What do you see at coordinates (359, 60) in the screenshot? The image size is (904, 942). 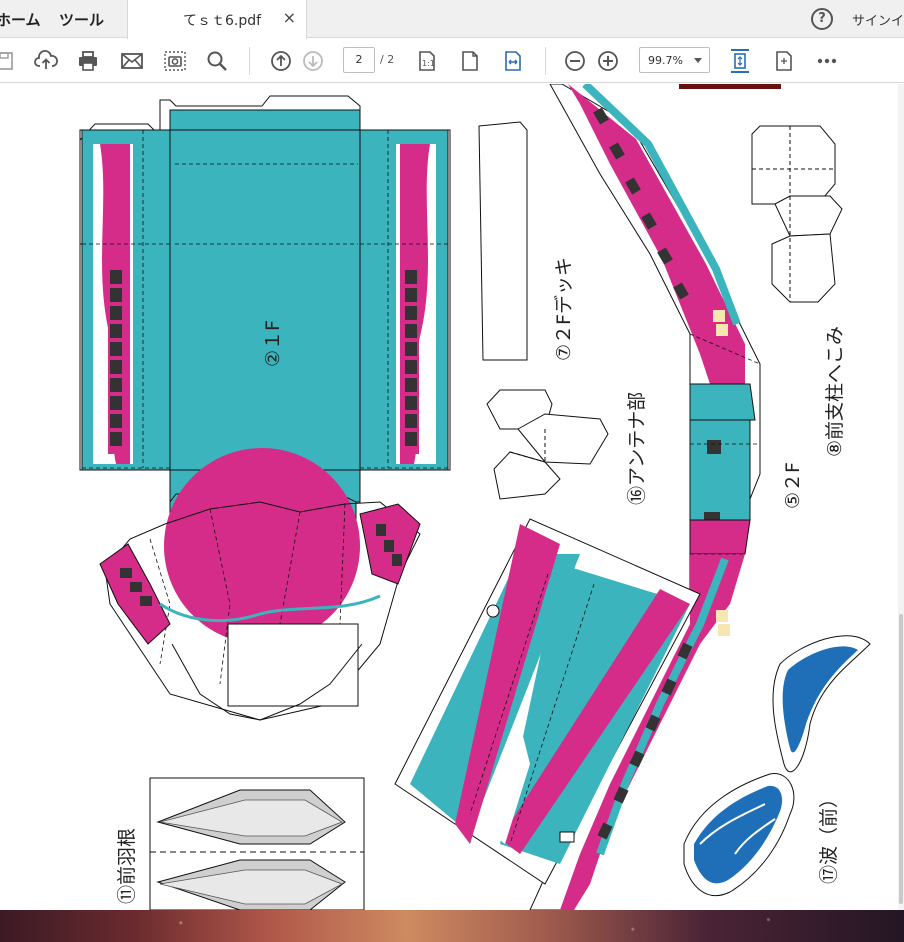 I see `page-number-input: 2` at bounding box center [359, 60].